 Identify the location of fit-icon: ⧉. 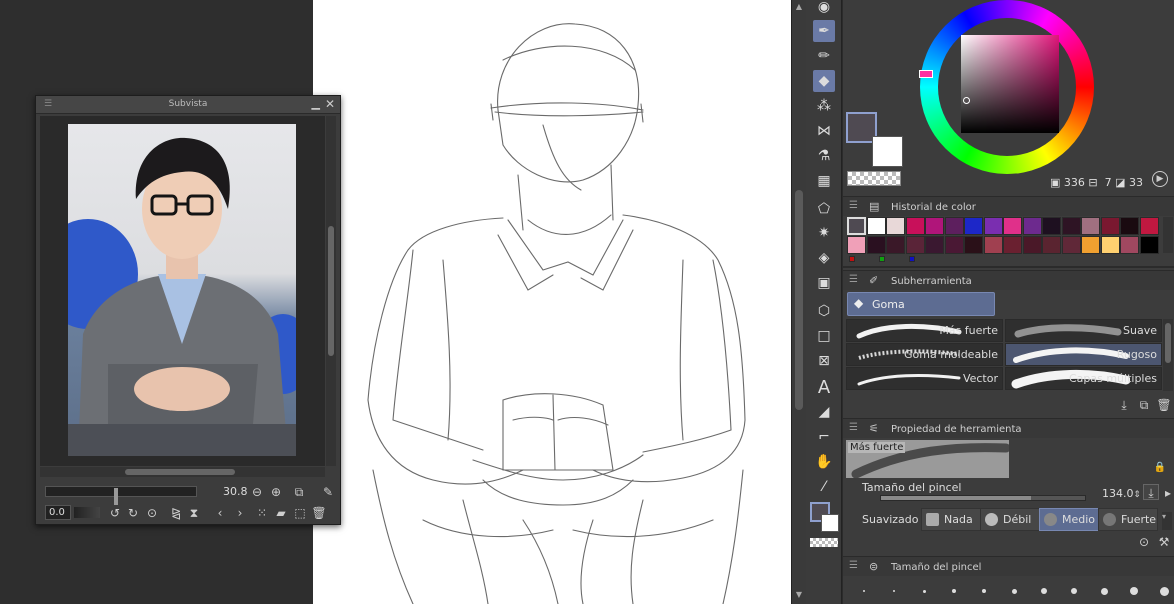
(299, 492).